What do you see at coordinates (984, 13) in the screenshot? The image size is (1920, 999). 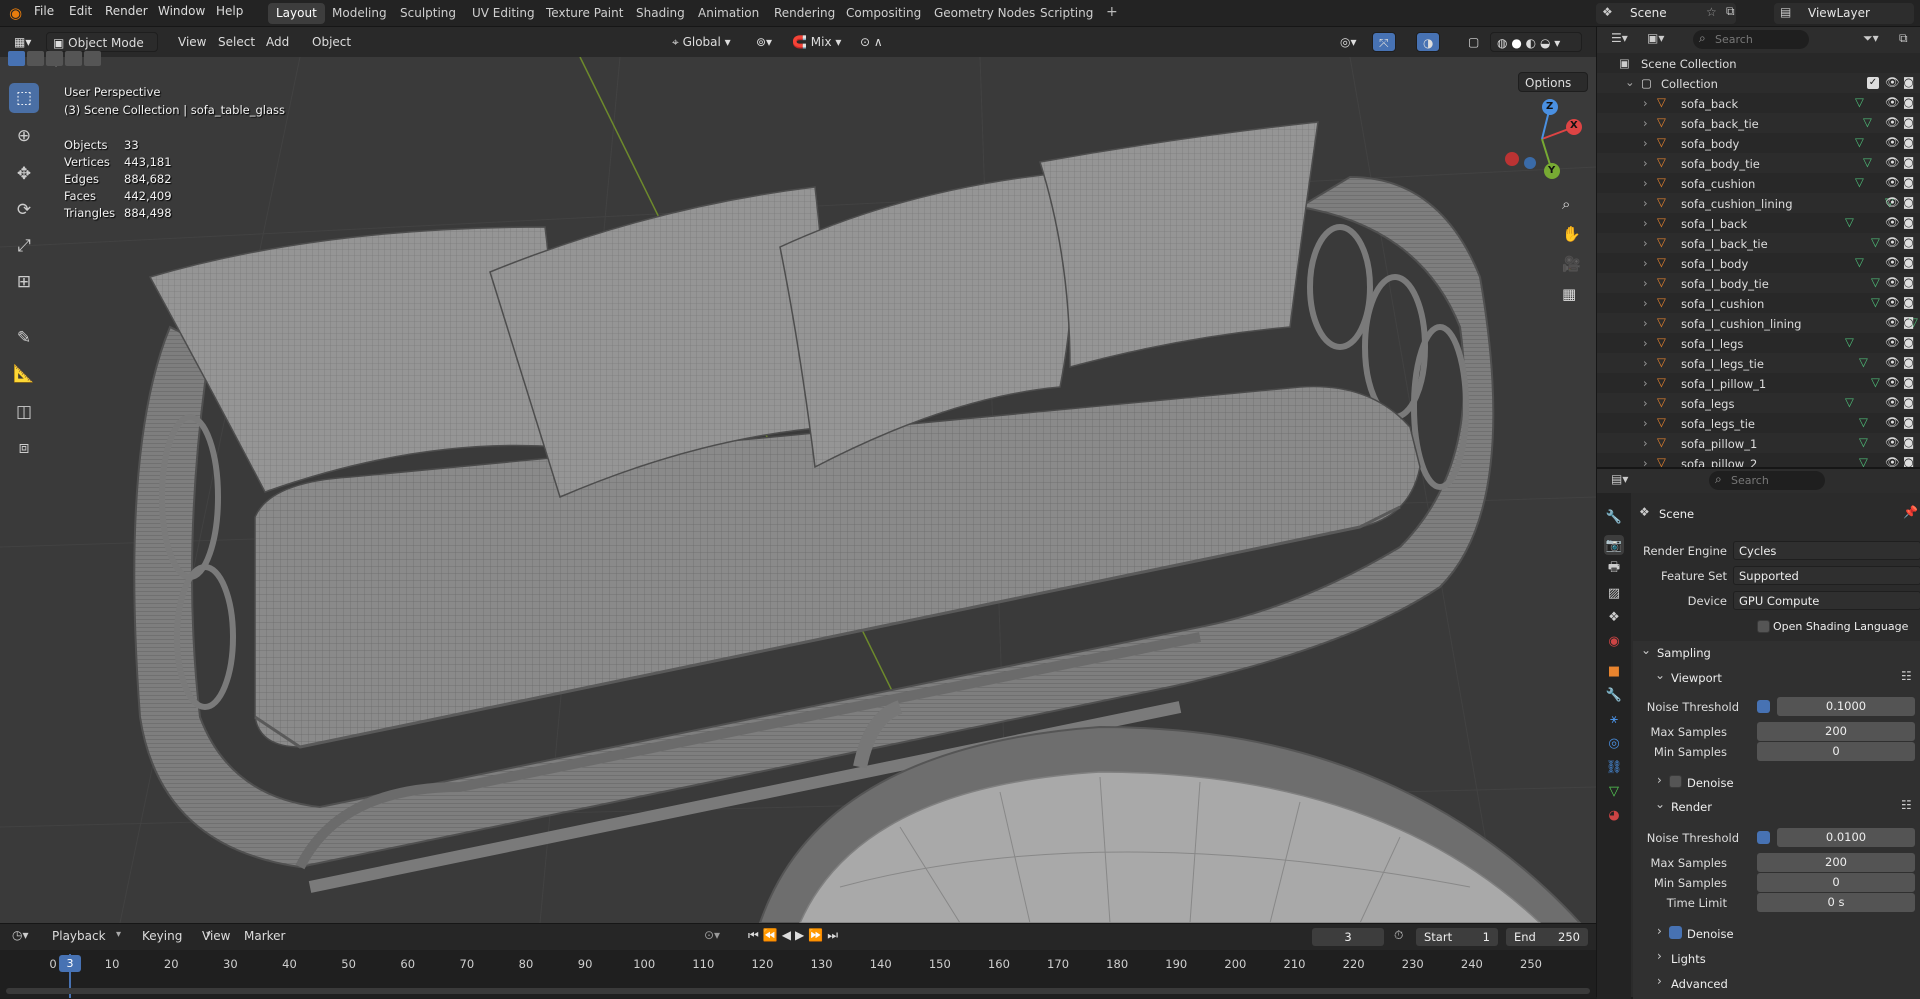 I see `workspace-tab-geometry-nodes: Geometry Nodes` at bounding box center [984, 13].